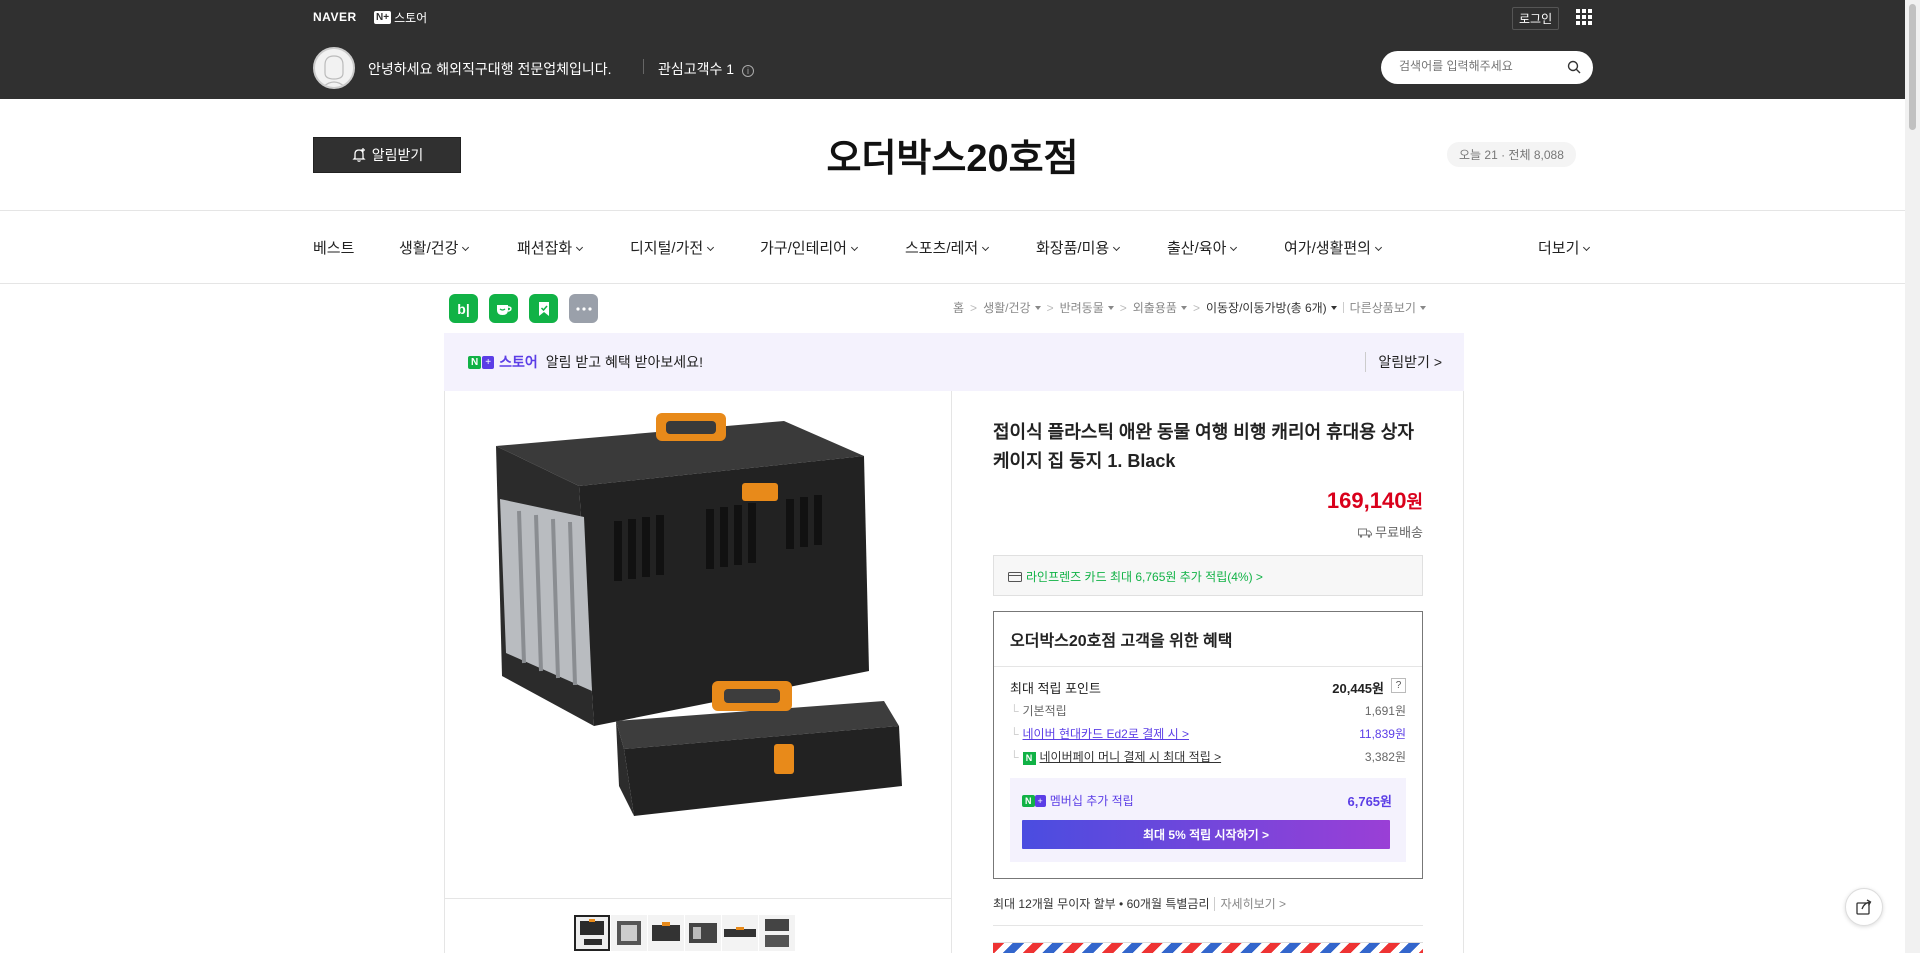 The image size is (1920, 956). What do you see at coordinates (1327, 248) in the screenshot?
I see `category-label: 여가/생활편의` at bounding box center [1327, 248].